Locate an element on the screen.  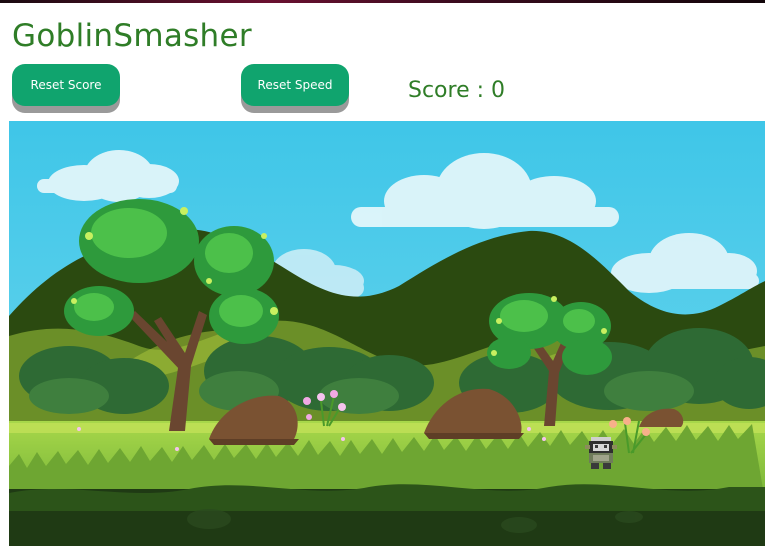
reset-score-button: Reset Score is located at coordinates (66, 85).